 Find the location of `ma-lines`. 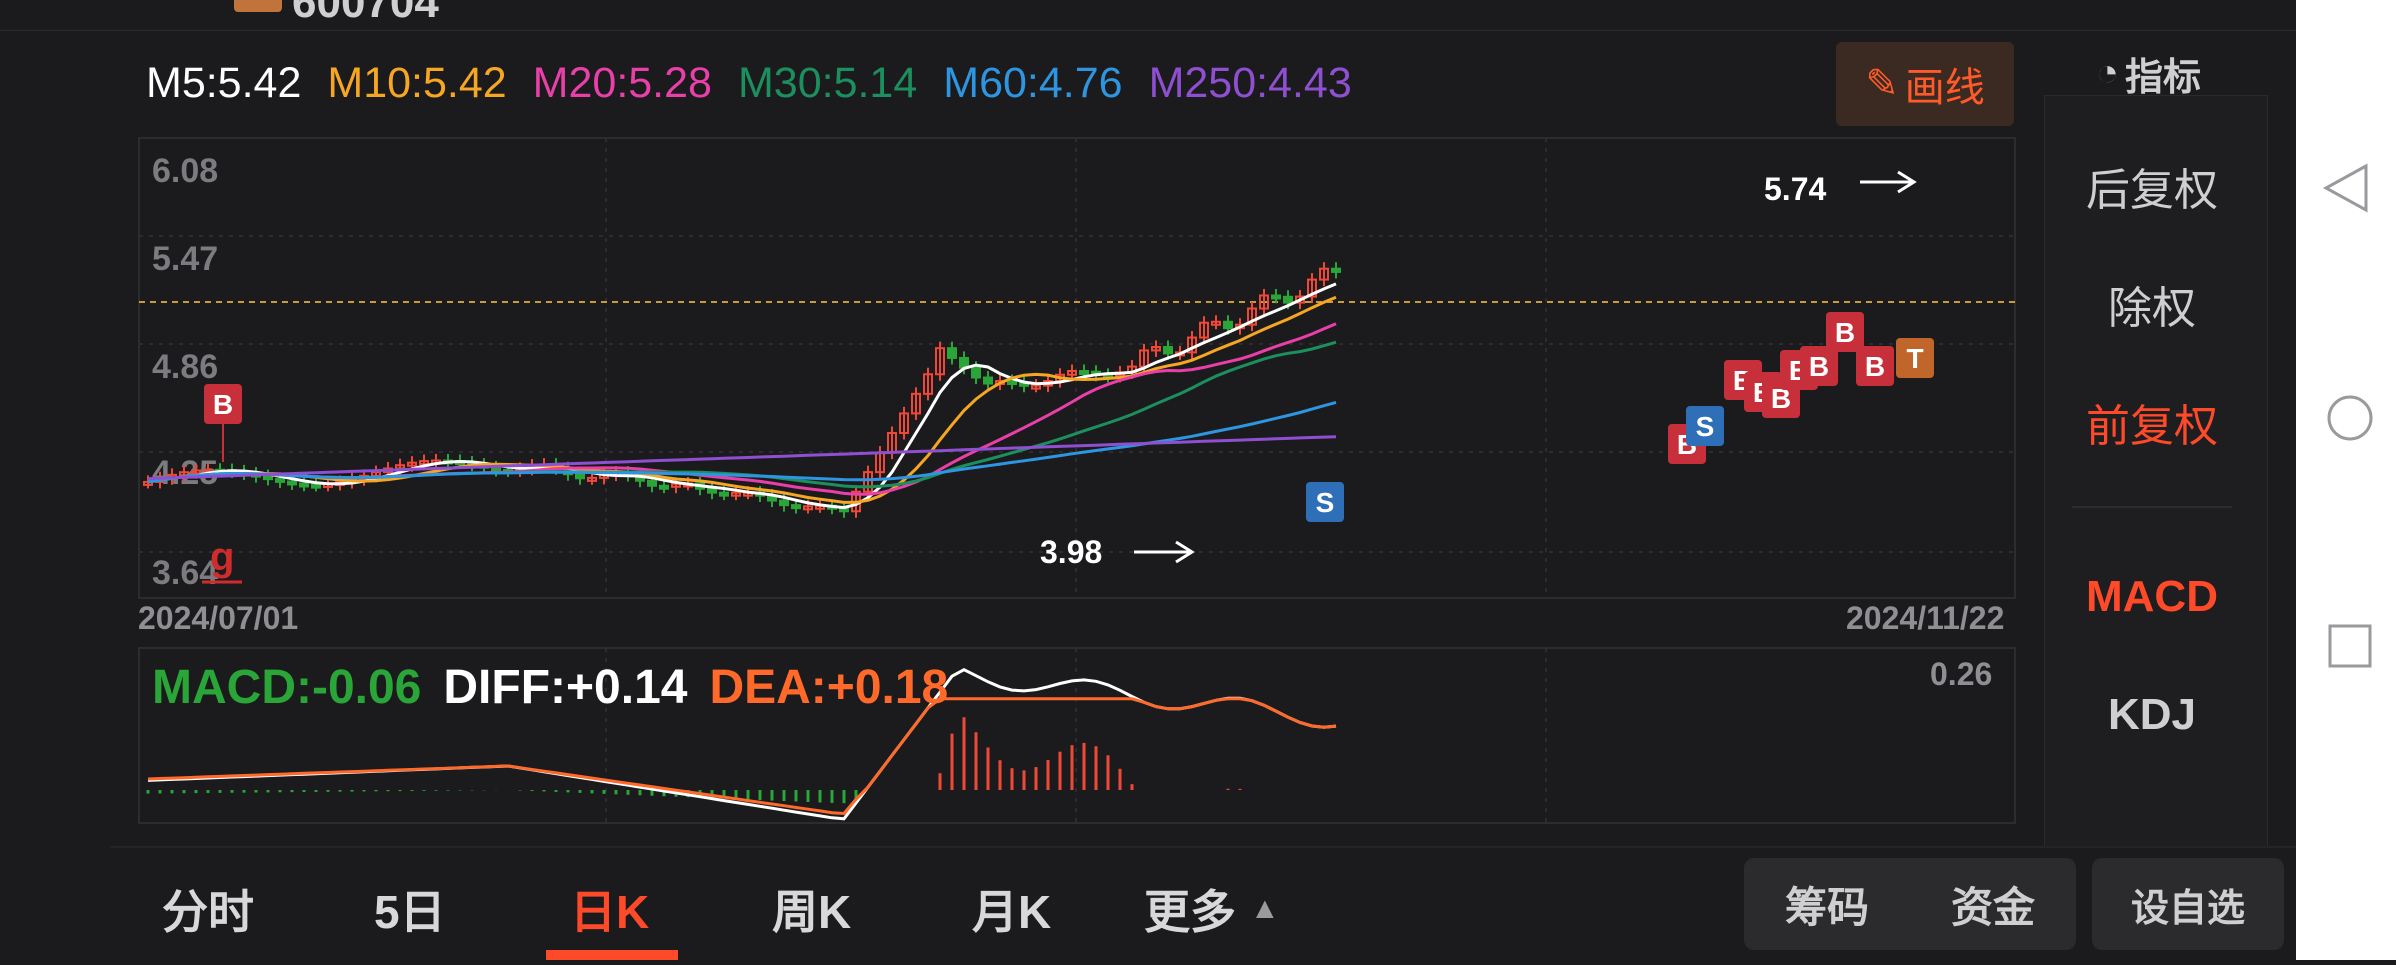

ma-lines is located at coordinates (742, 396).